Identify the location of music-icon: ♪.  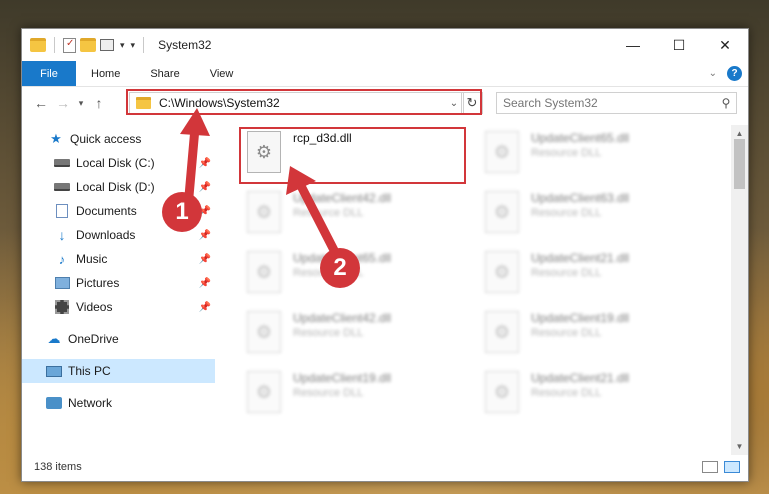
(62, 259).